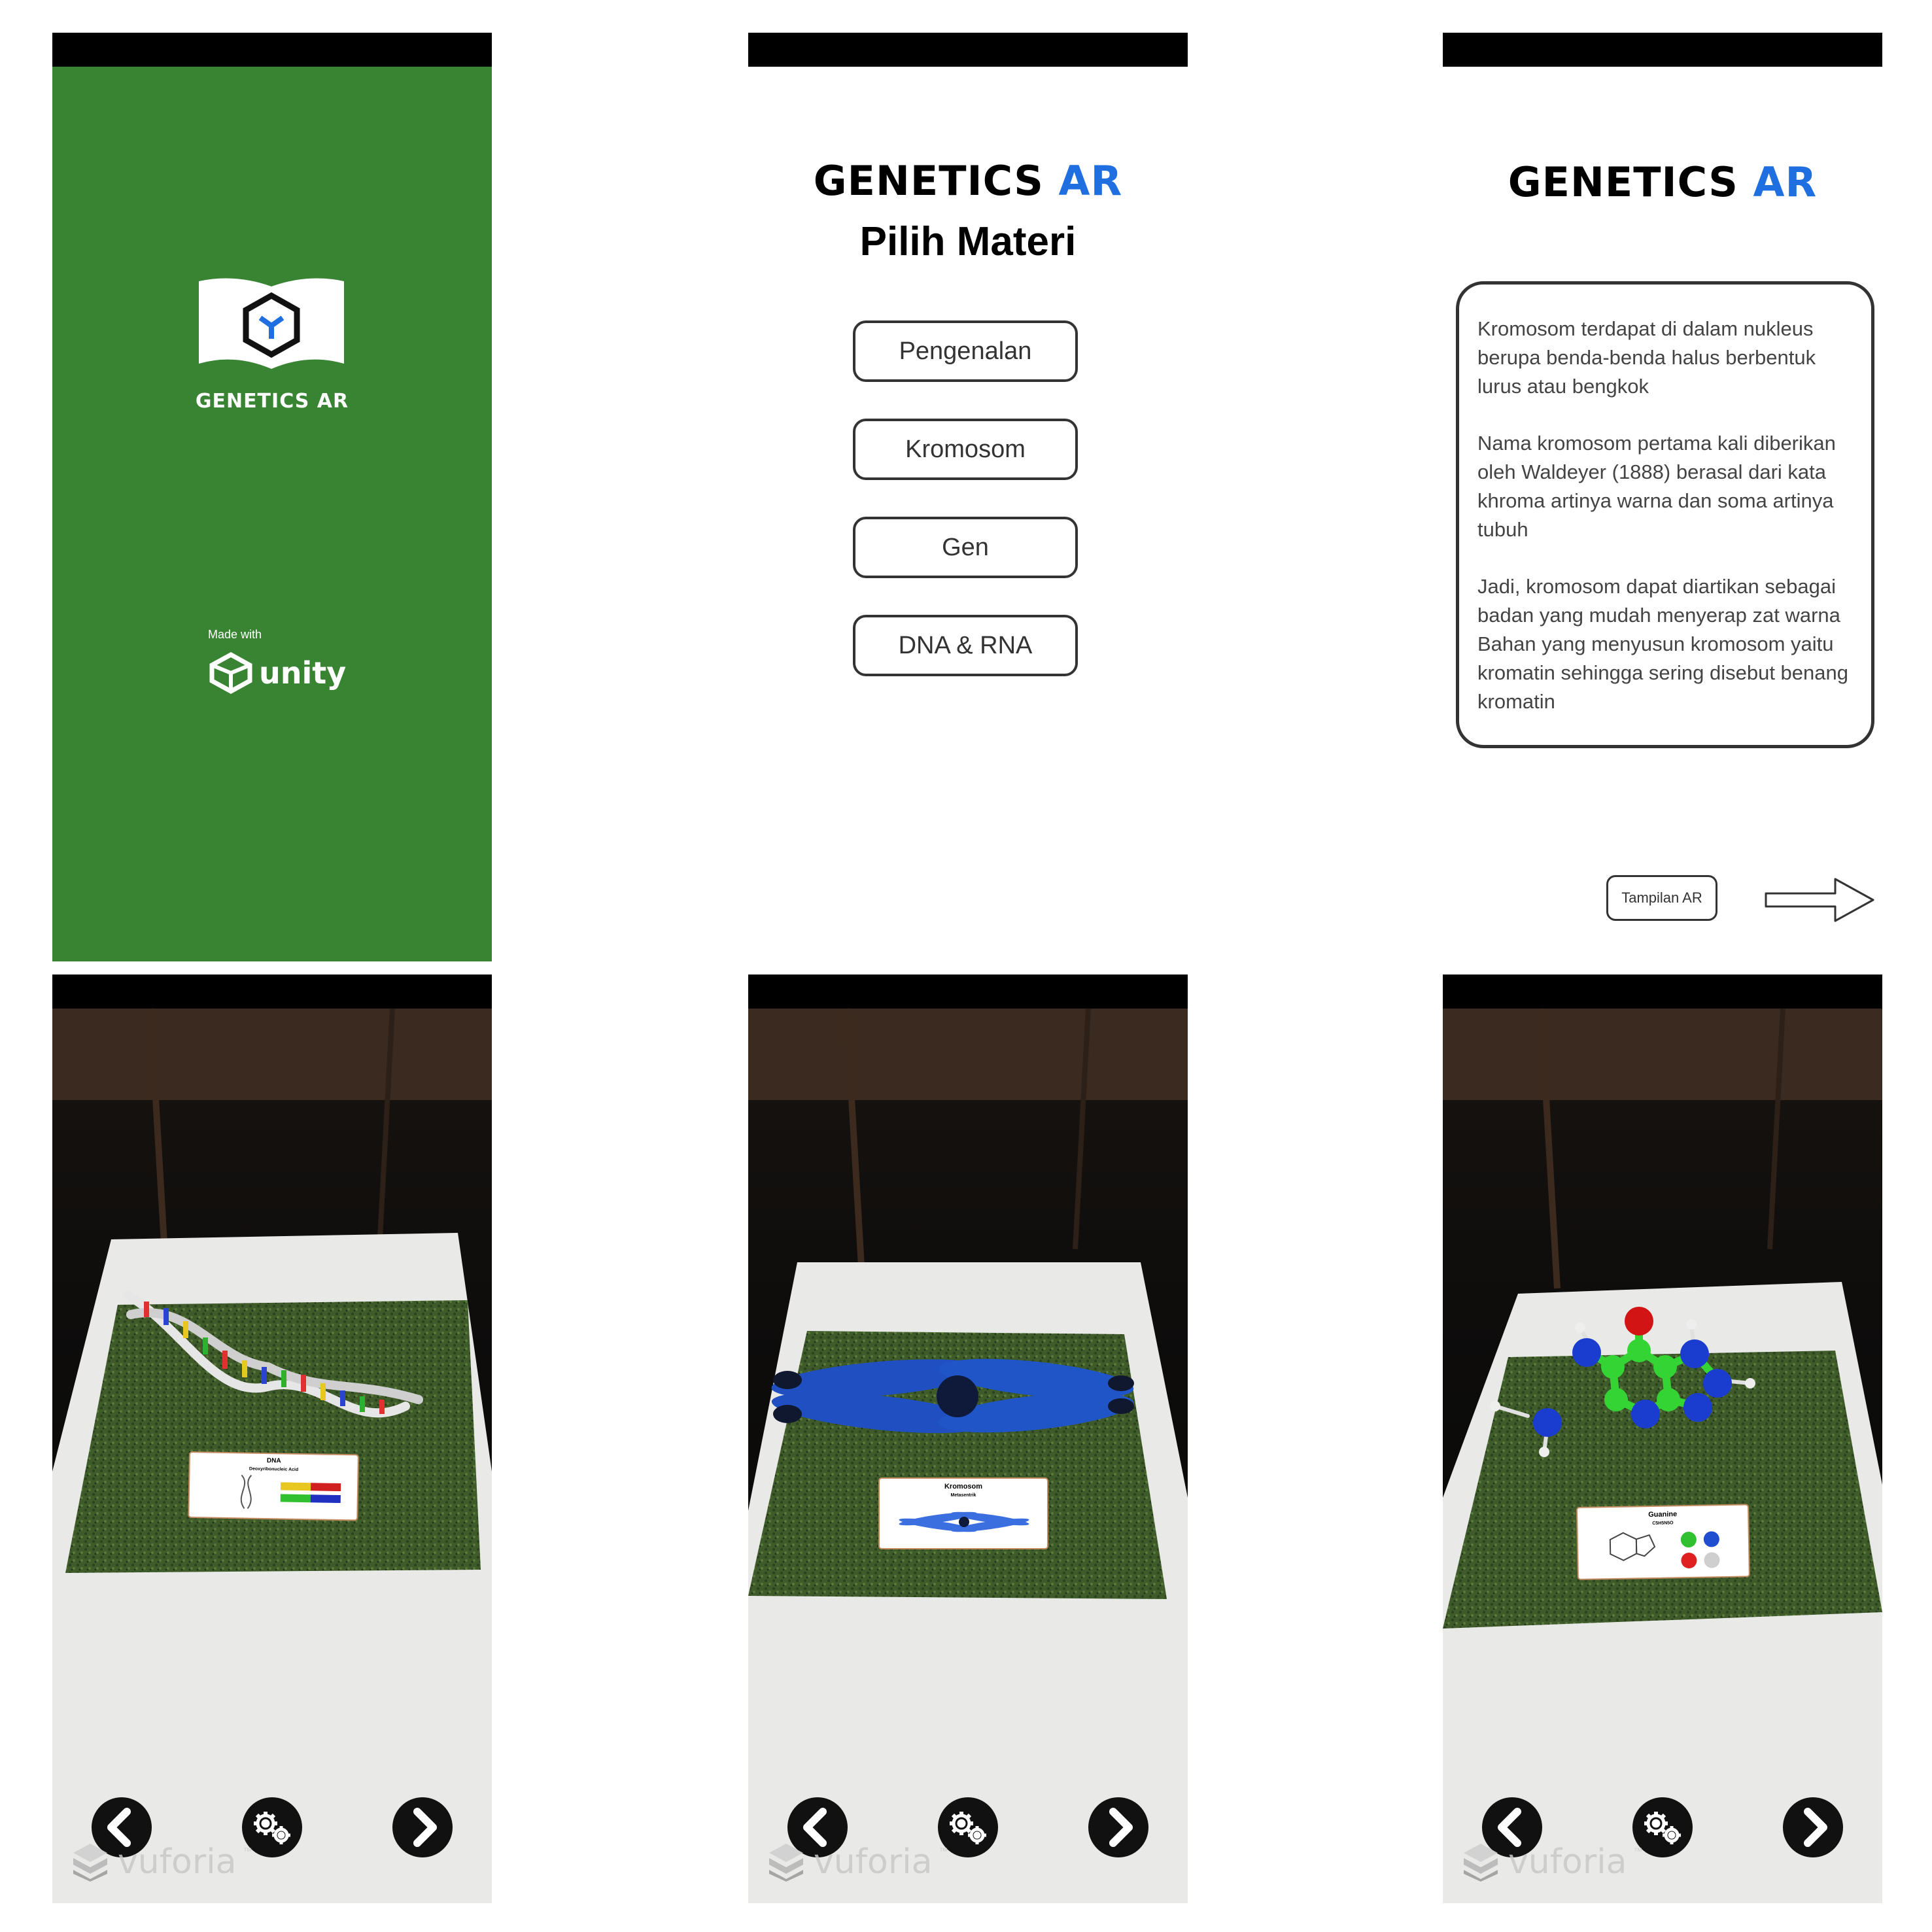 The width and height of the screenshot is (1932, 1932). What do you see at coordinates (235, 634) in the screenshot?
I see `made-with-label: Made with` at bounding box center [235, 634].